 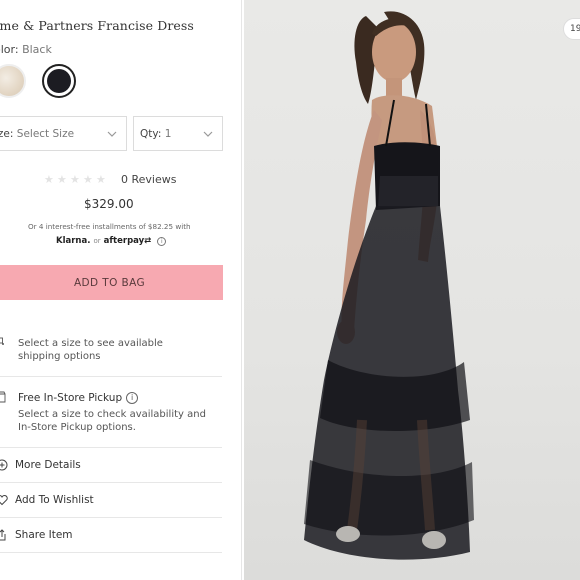 I want to click on swatch-black, so click(x=59, y=81).